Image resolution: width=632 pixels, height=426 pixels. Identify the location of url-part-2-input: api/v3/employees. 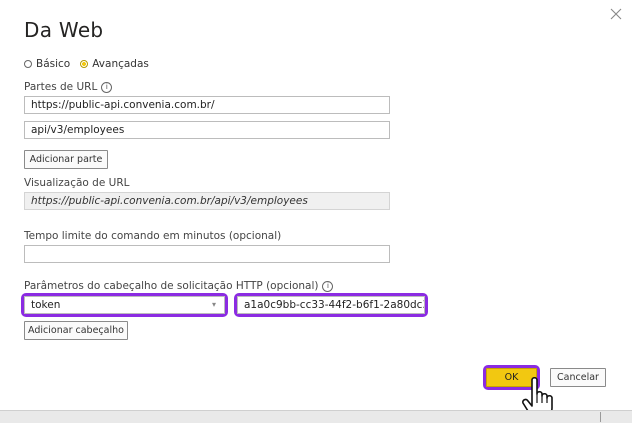
(207, 130).